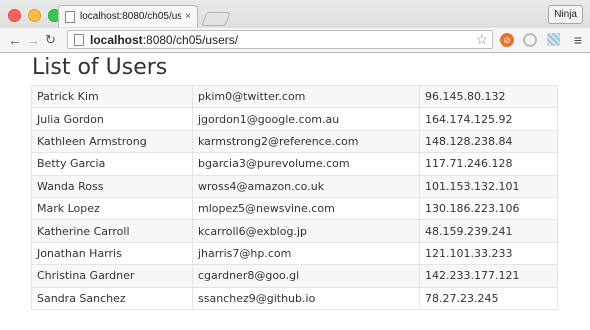  I want to click on user-ip-cell: 96.145.80.132, so click(488, 96).